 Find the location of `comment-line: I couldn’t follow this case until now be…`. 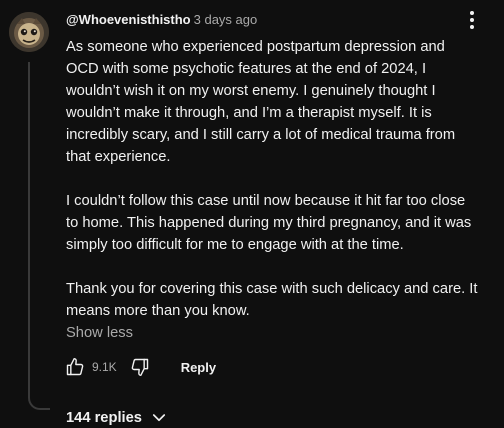

comment-line: I couldn’t follow this case until now be… is located at coordinates (266, 201).